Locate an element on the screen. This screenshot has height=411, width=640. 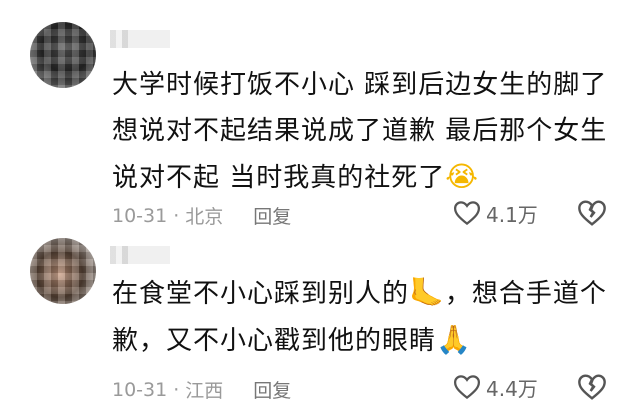
crying-face-icon: 😭 is located at coordinates (462, 176).